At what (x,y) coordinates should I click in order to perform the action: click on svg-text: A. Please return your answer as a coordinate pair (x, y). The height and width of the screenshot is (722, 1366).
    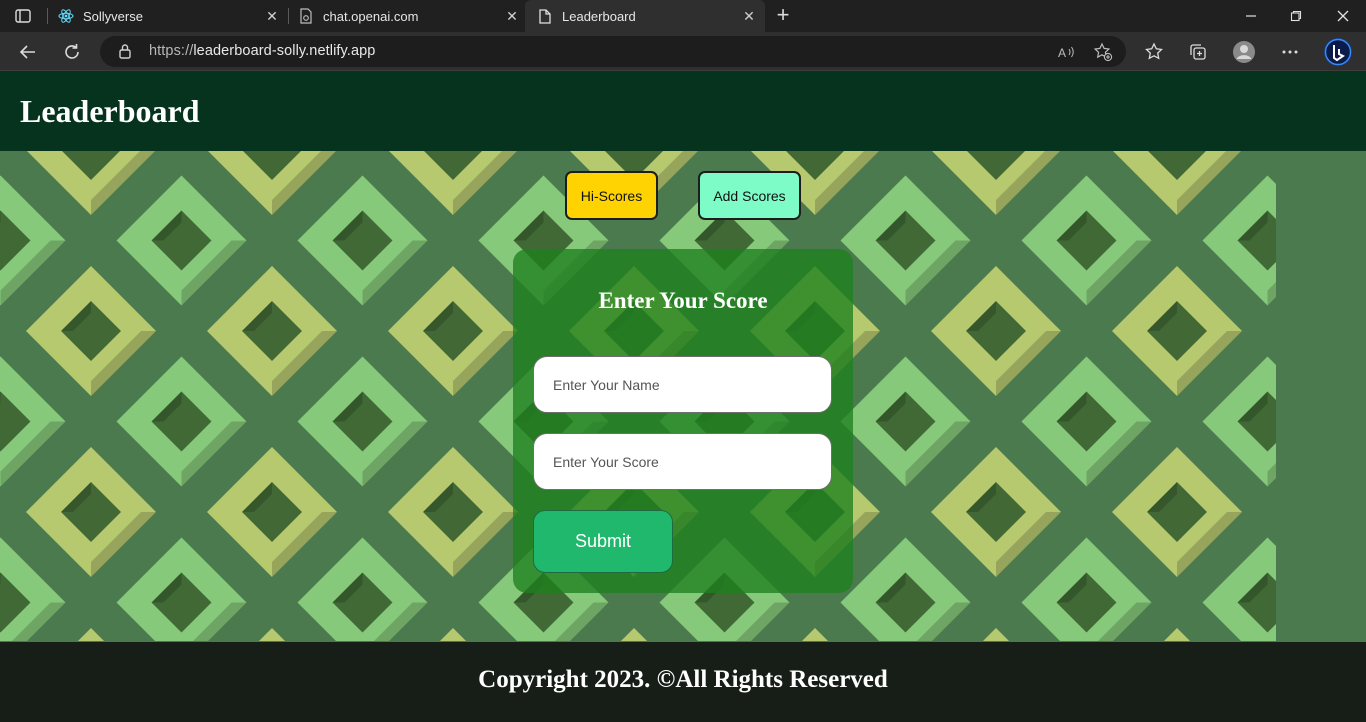
    Looking at the image, I should click on (1062, 52).